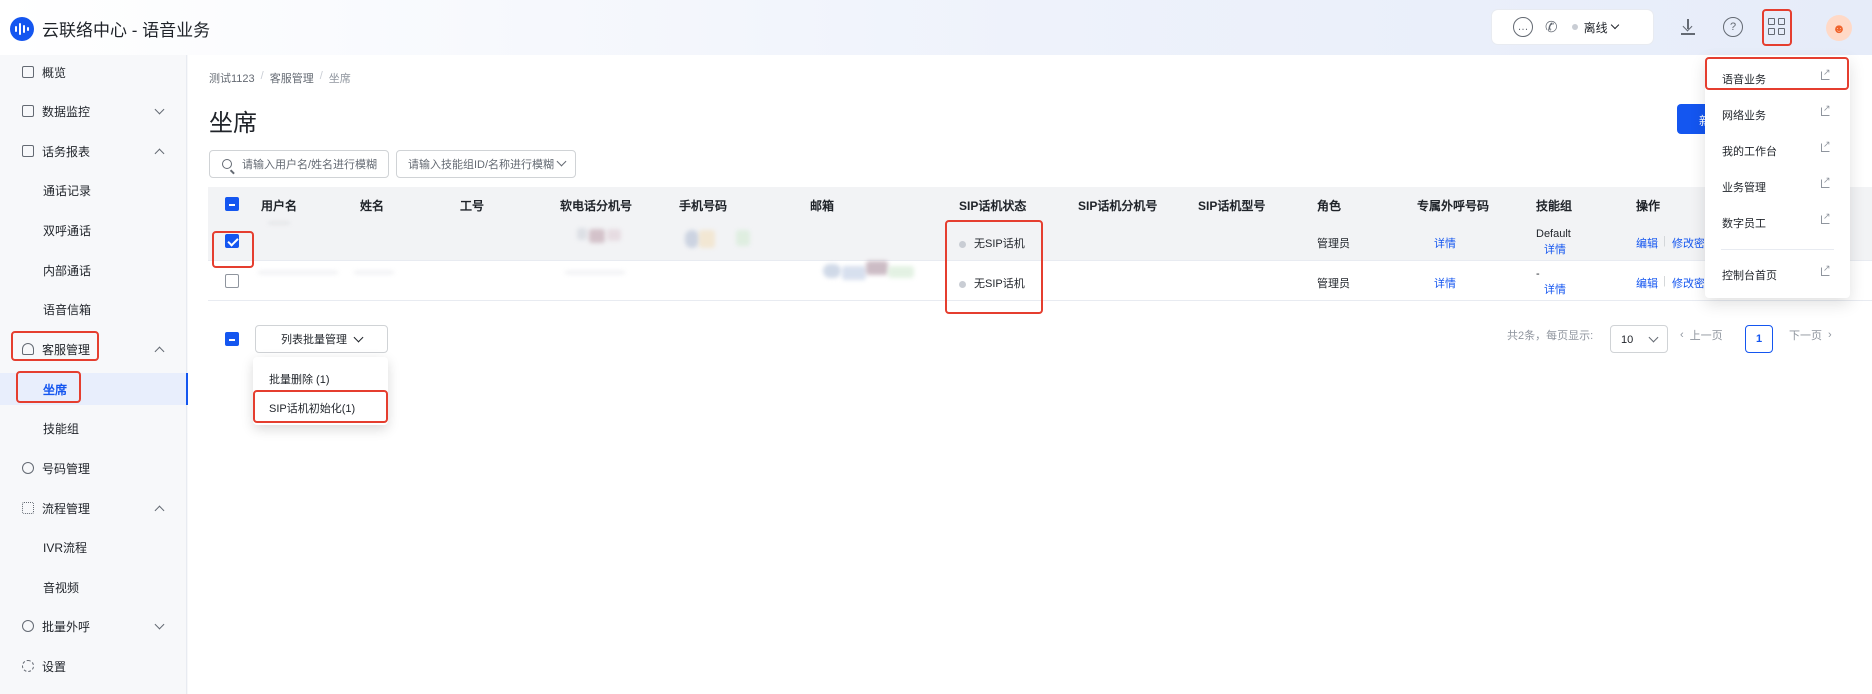 Image resolution: width=1872 pixels, height=694 pixels. What do you see at coordinates (227, 164) in the screenshot?
I see `search-icon` at bounding box center [227, 164].